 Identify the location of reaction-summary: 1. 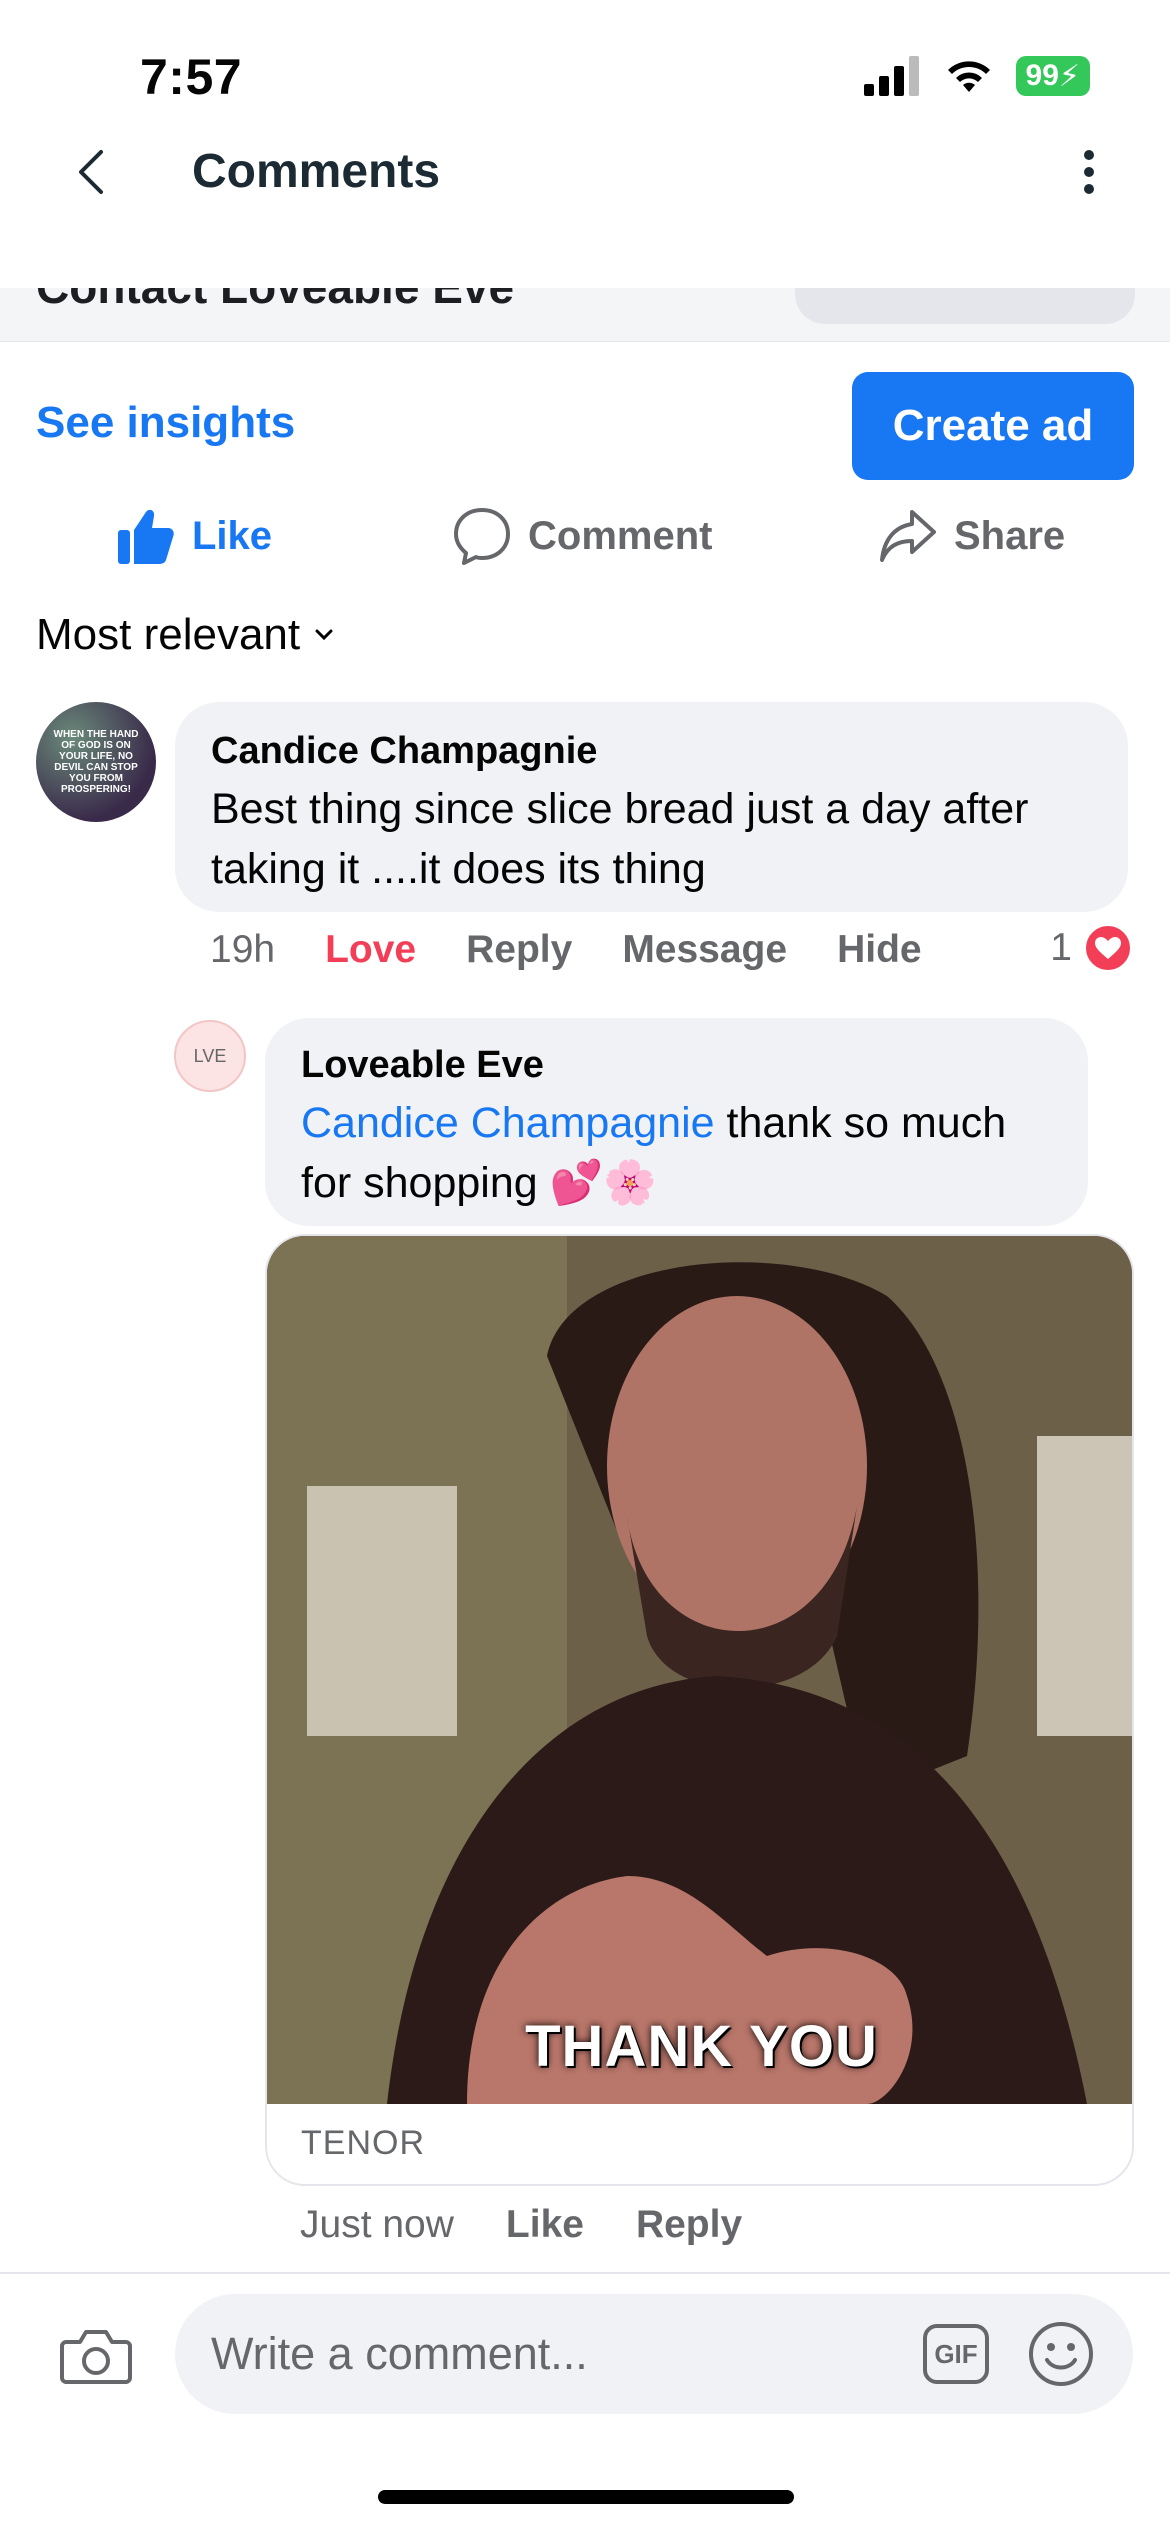
(1092, 948).